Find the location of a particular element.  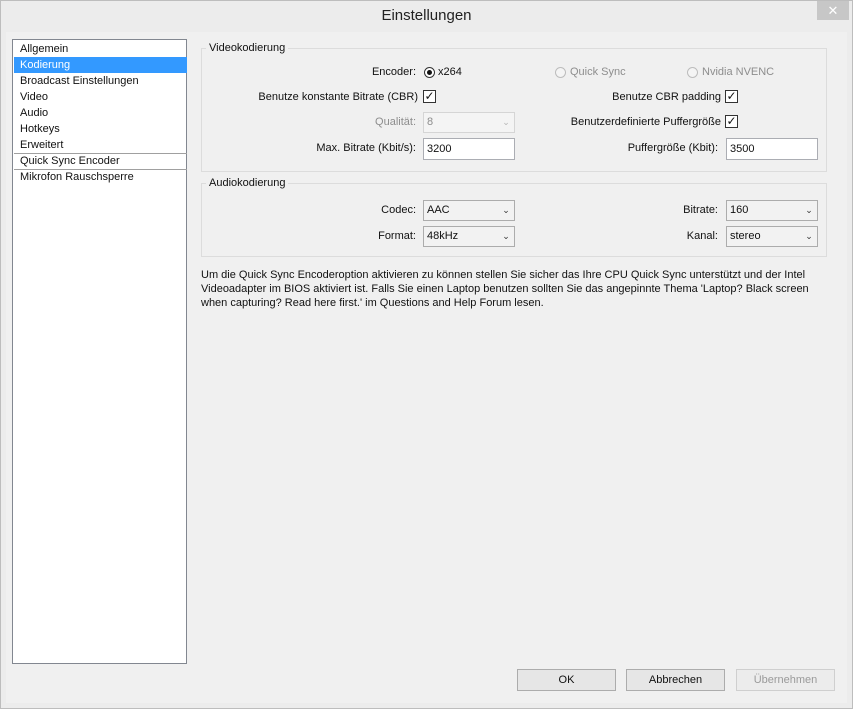

encoder-nvenc-radio is located at coordinates (692, 72).